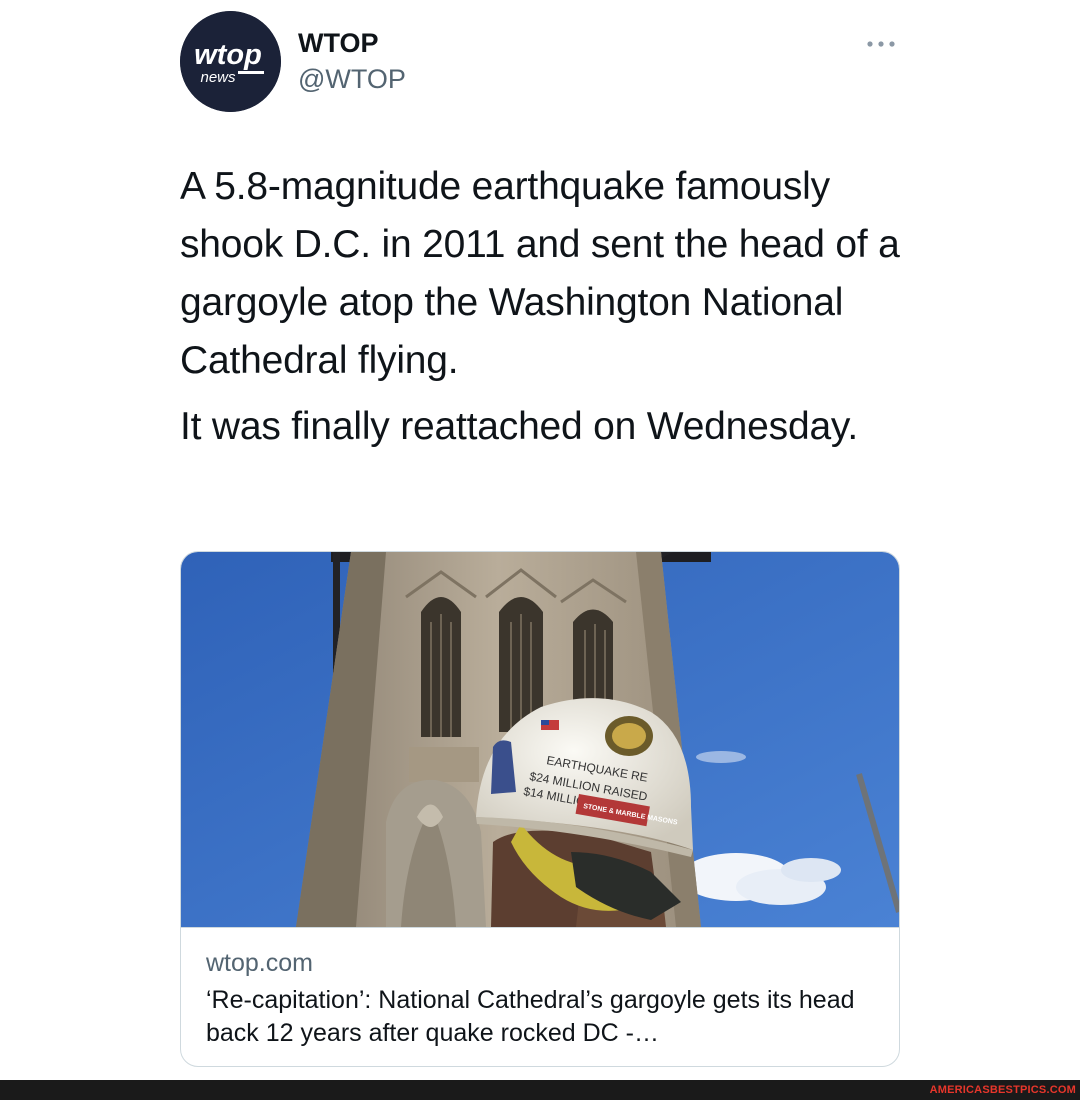 The image size is (1080, 1100). What do you see at coordinates (259, 963) in the screenshot?
I see `card-domain: wtop.com` at bounding box center [259, 963].